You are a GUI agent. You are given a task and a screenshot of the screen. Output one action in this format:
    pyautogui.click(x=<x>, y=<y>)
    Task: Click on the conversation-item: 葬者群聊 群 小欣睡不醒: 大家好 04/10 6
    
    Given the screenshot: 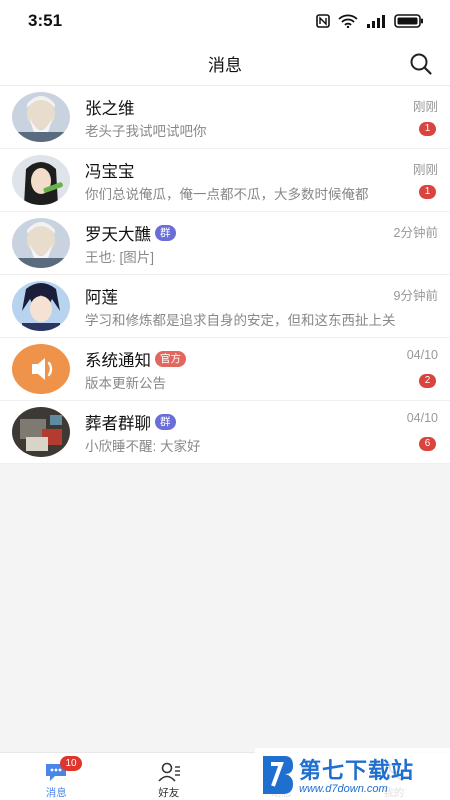 What is the action you would take?
    pyautogui.click(x=225, y=432)
    